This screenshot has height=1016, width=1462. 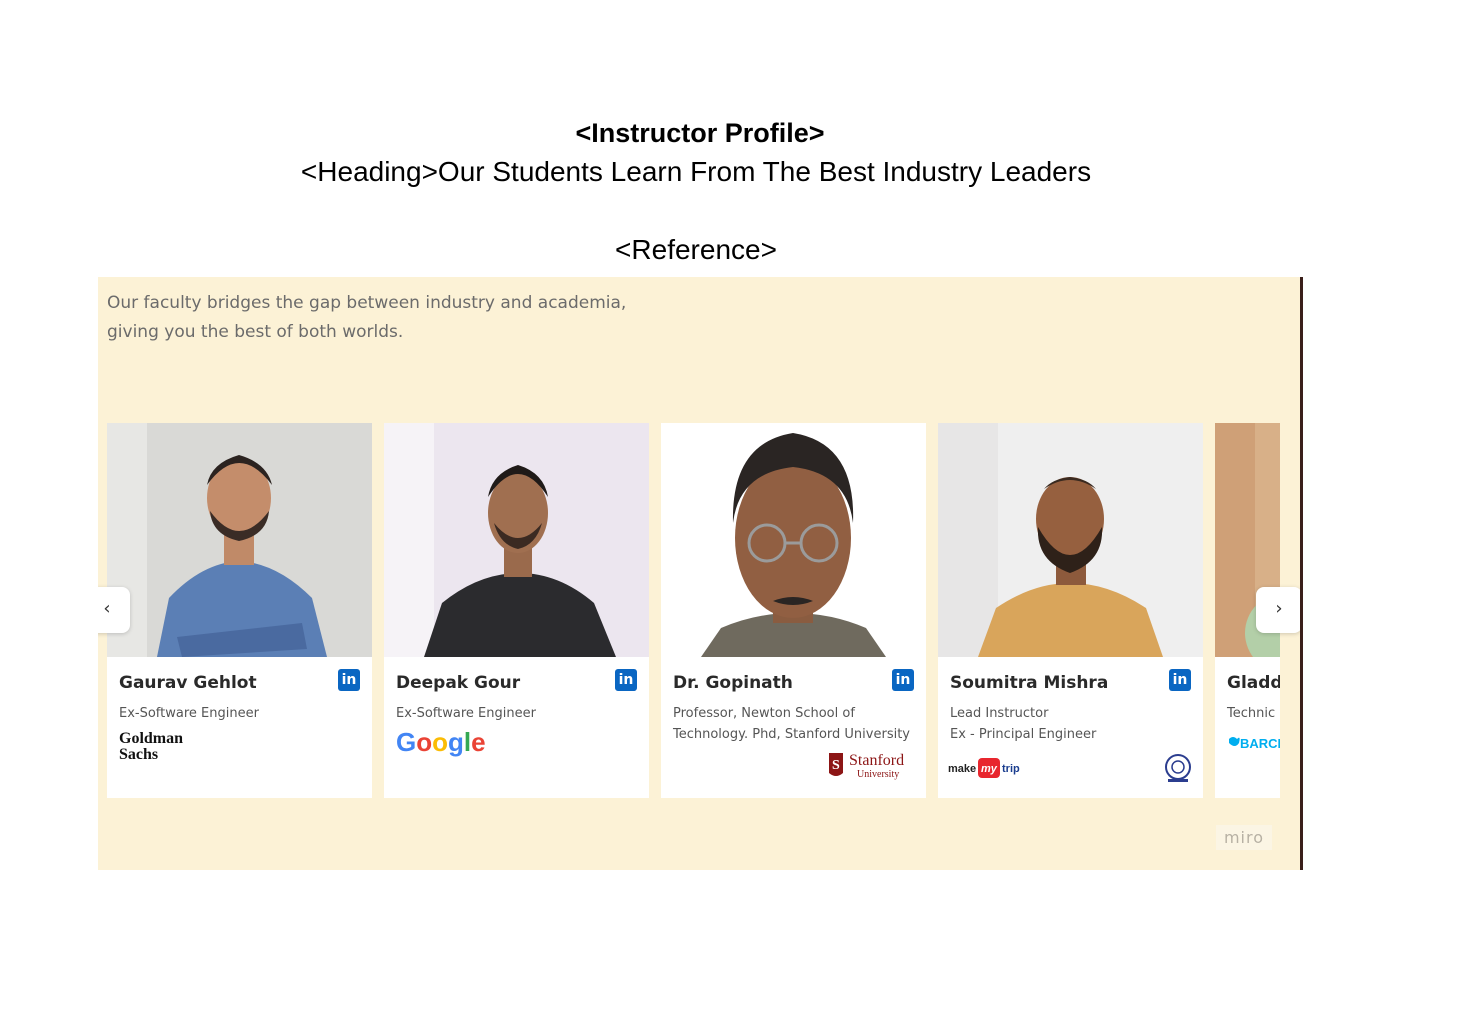 I want to click on barclays-logo-text: BARCL, so click(x=1260, y=743).